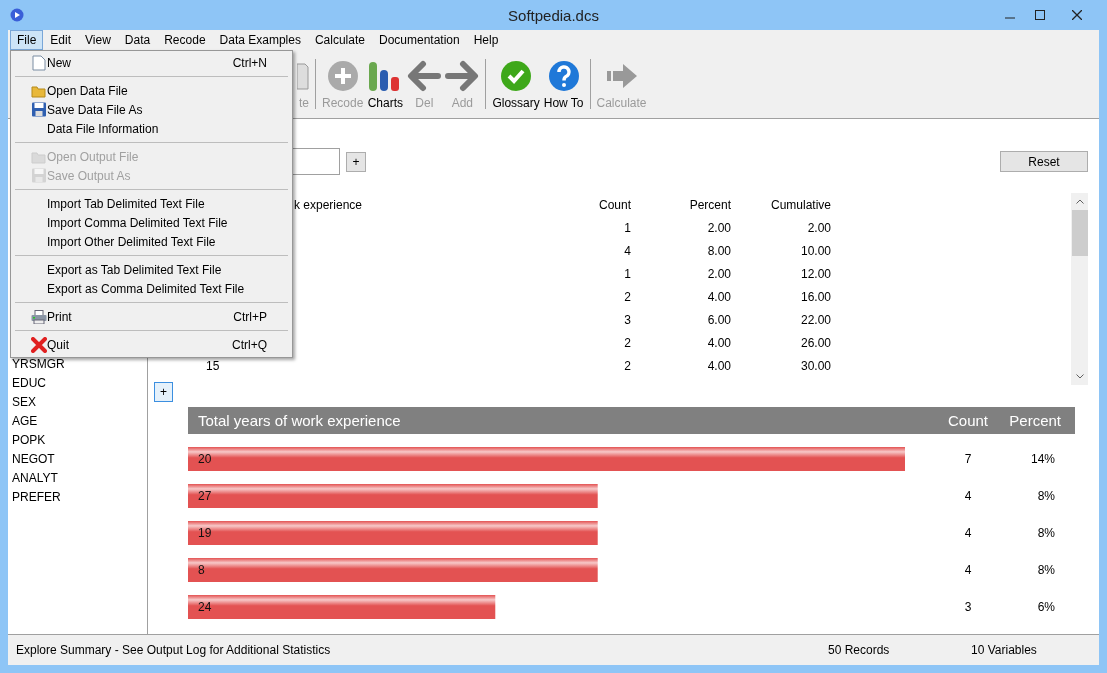 This screenshot has height=673, width=1107. I want to click on count-value: 3, so click(968, 607).